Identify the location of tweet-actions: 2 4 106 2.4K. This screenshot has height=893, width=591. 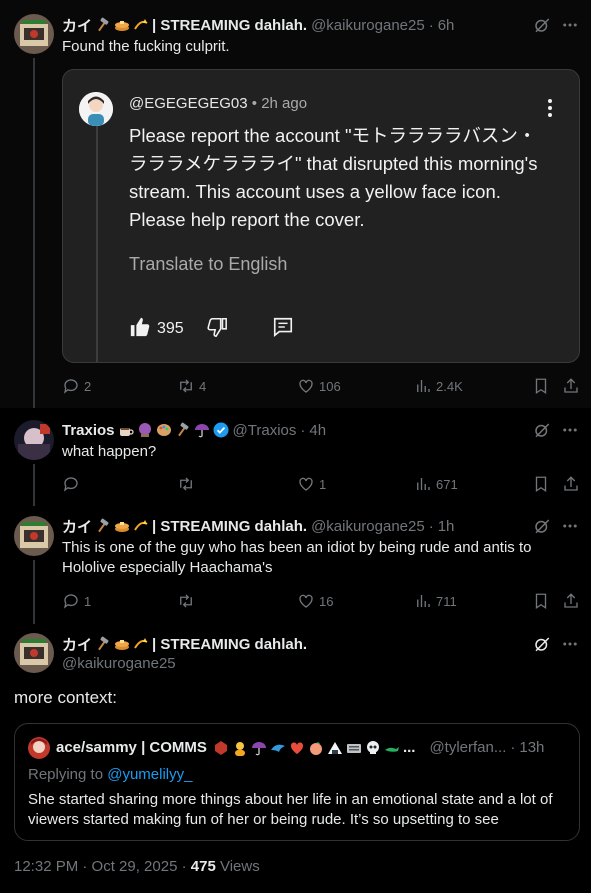
(322, 386).